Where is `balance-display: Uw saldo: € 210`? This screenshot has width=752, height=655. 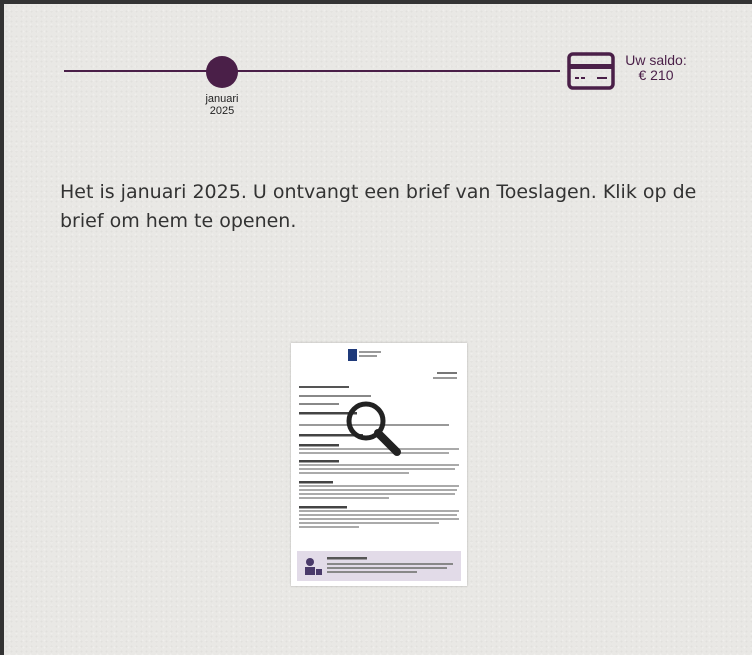
balance-display: Uw saldo: € 210 is located at coordinates (656, 68).